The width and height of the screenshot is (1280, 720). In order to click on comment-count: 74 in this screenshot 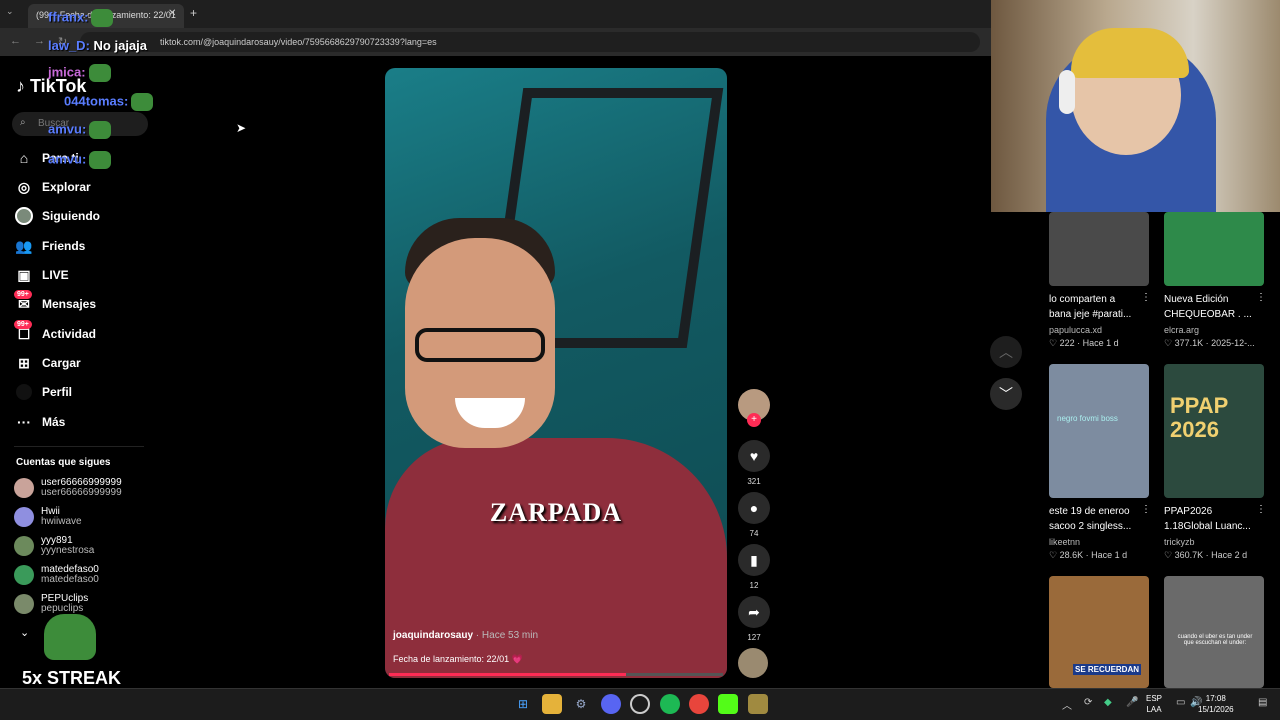, I will do `click(754, 533)`.